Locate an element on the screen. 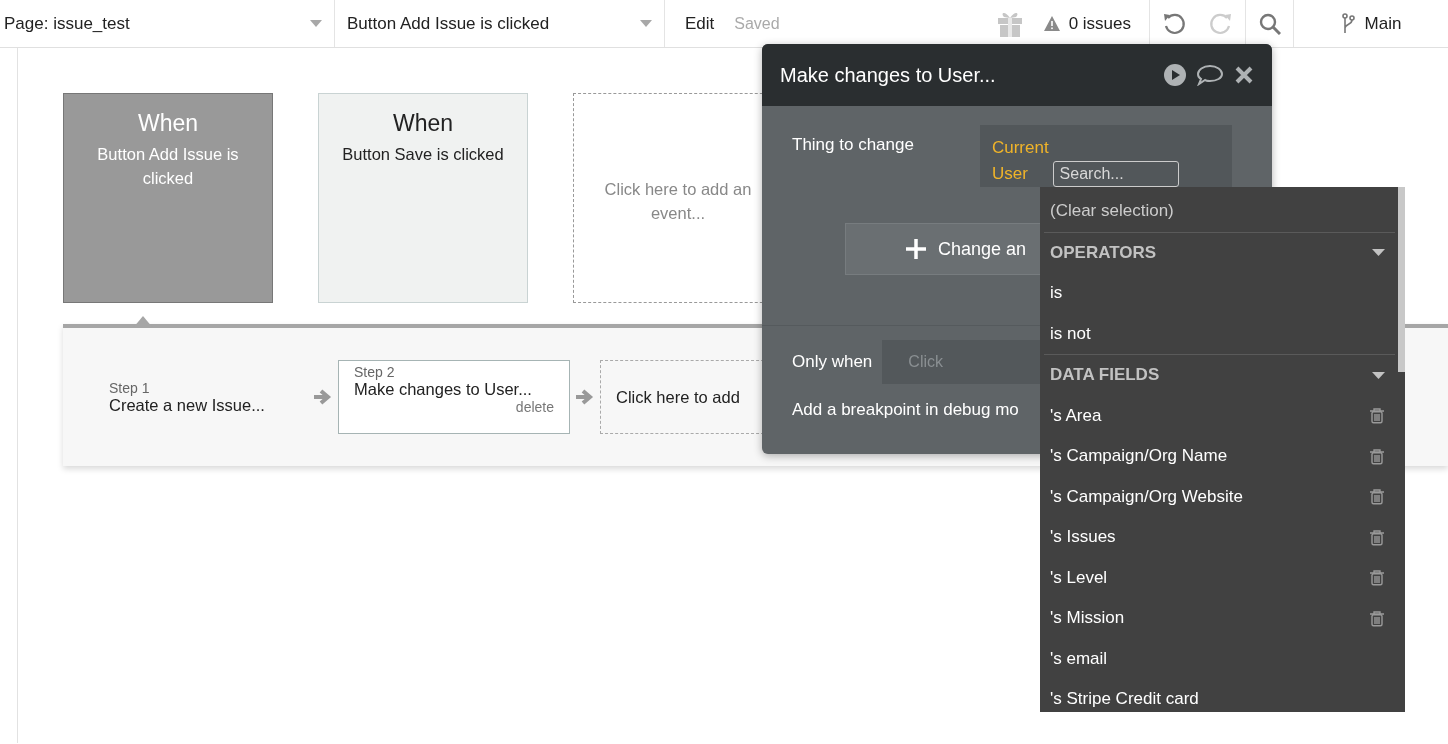 The image size is (1448, 744). step-number: Step 2 is located at coordinates (375, 372).